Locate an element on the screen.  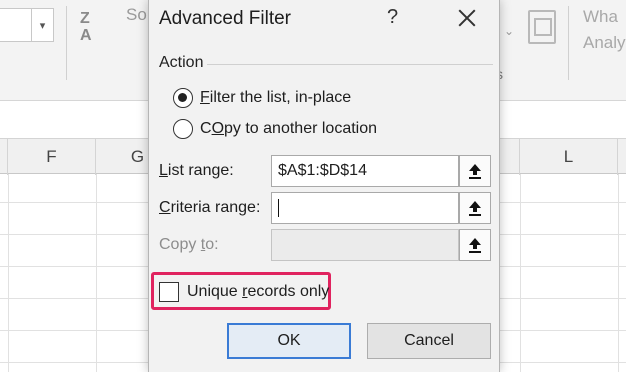
unique-records-option: Unique records only is located at coordinates (244, 292).